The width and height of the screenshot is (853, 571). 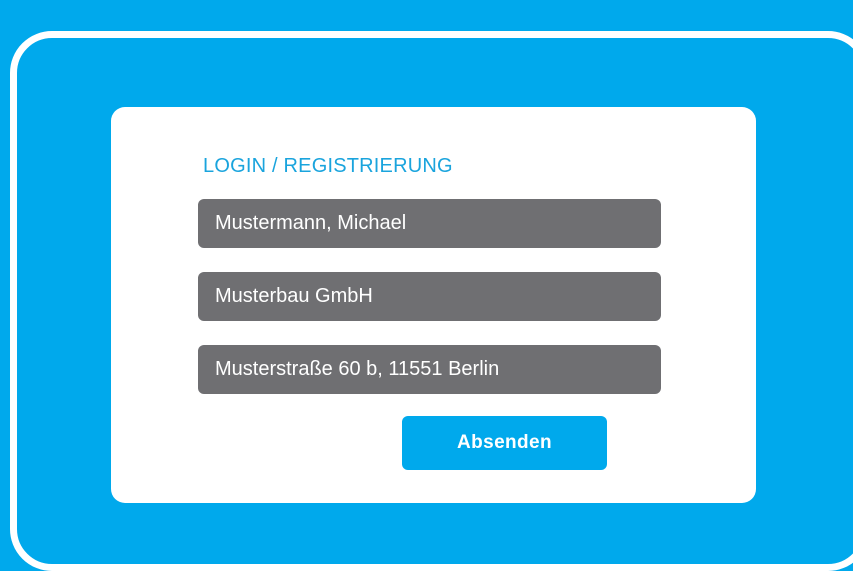 I want to click on name-field: Mustermann, Michael, so click(x=429, y=223).